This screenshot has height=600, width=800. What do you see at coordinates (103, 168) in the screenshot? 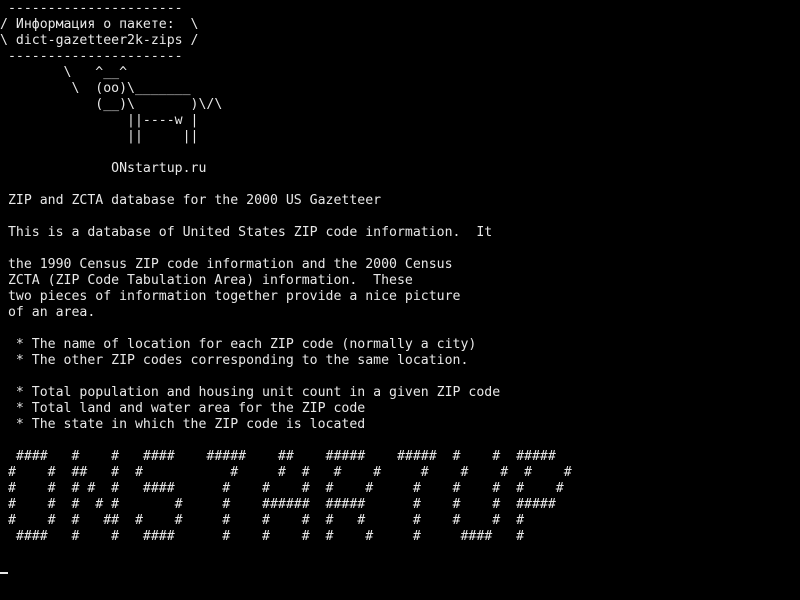
I see `site-name: ONstartup.ru` at bounding box center [103, 168].